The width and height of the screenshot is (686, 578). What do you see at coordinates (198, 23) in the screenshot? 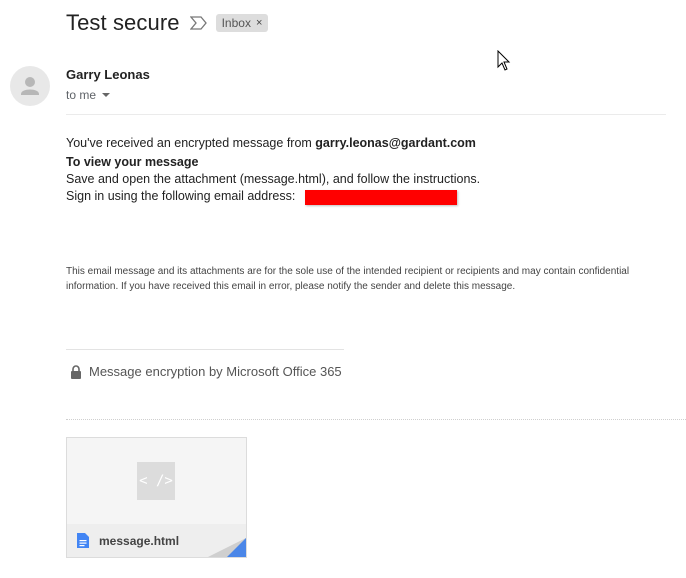
I see `important-marker-icon` at bounding box center [198, 23].